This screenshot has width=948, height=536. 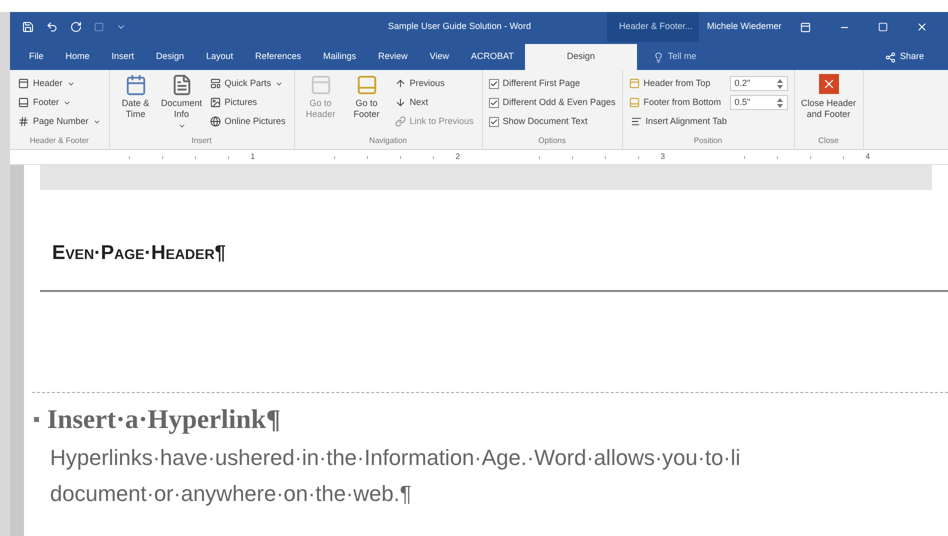 What do you see at coordinates (552, 141) in the screenshot?
I see `group-label: Options` at bounding box center [552, 141].